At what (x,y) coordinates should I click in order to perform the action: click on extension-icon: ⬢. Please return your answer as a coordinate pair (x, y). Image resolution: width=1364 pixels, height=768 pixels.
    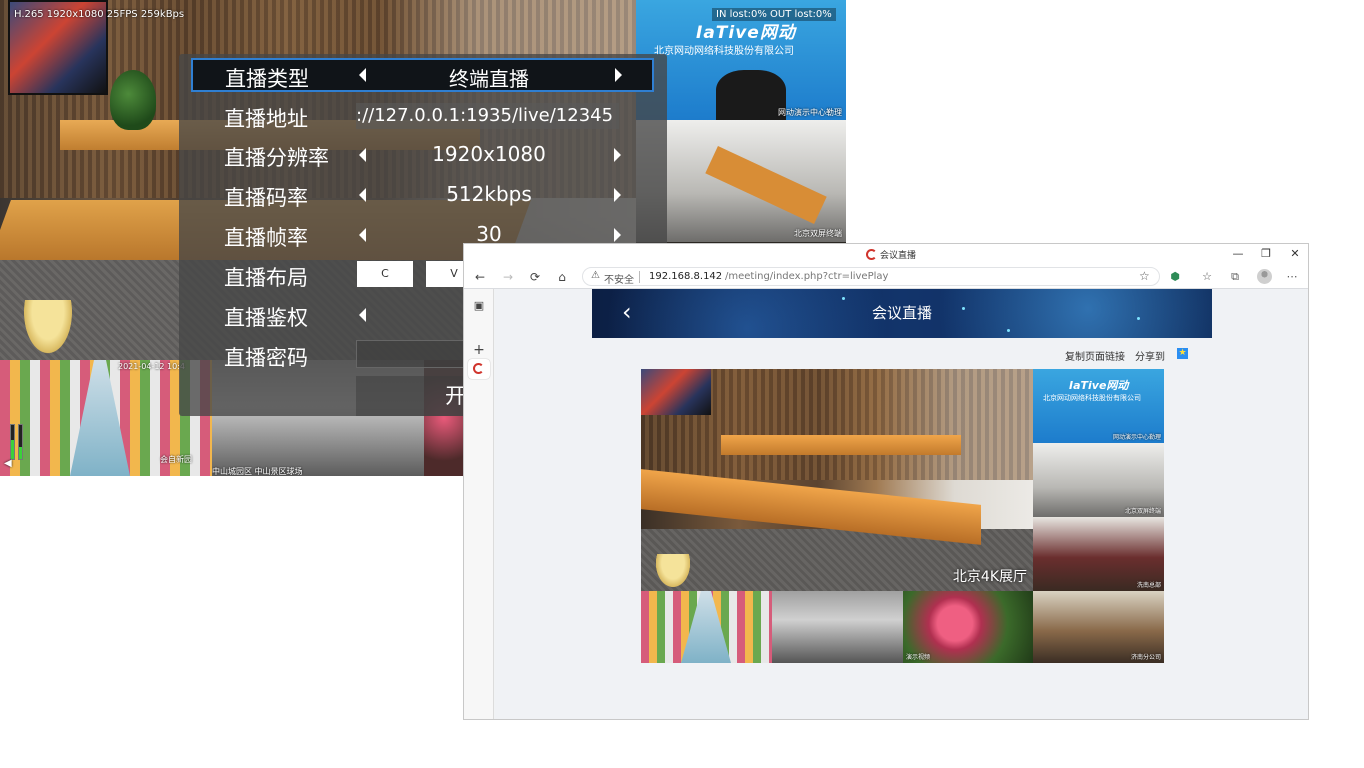
    Looking at the image, I should click on (1175, 277).